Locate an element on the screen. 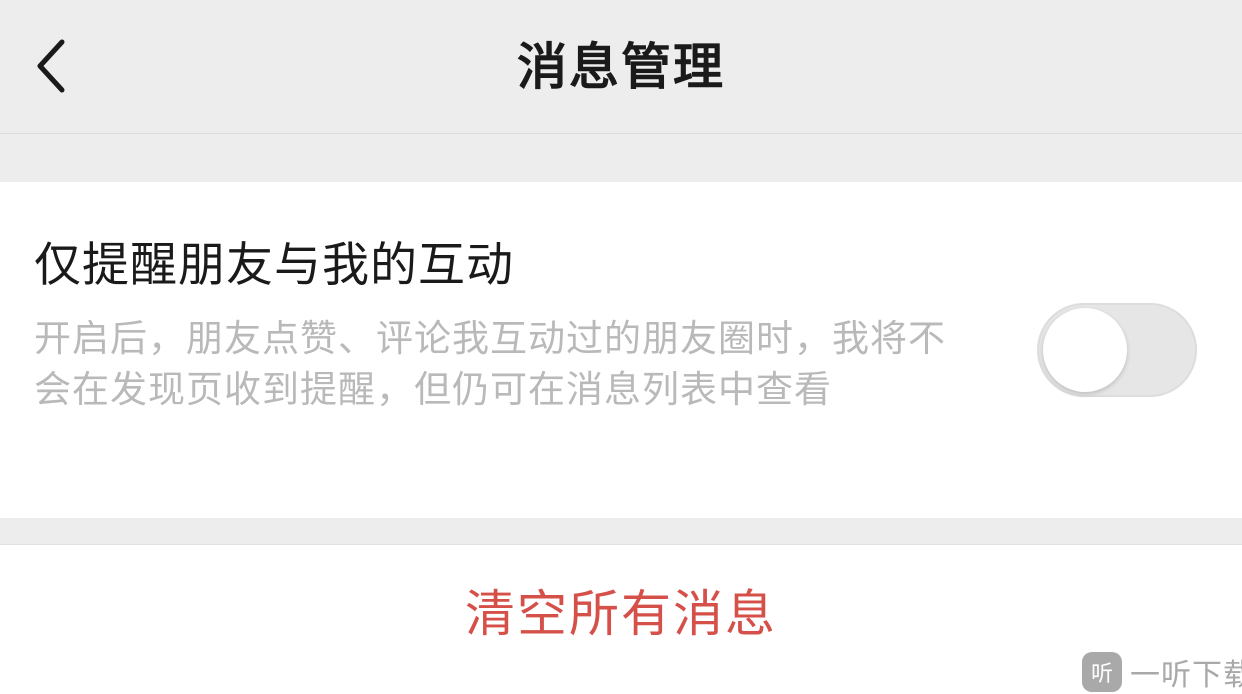 This screenshot has height=694, width=1242. page-title: 消息管理 is located at coordinates (621, 67).